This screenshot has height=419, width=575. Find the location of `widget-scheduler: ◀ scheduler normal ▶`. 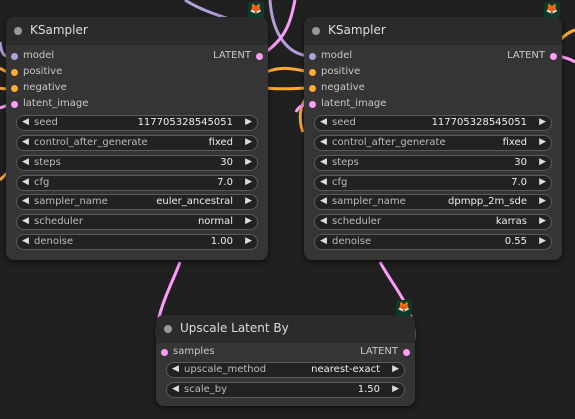

widget-scheduler: ◀ scheduler normal ▶ is located at coordinates (137, 222).